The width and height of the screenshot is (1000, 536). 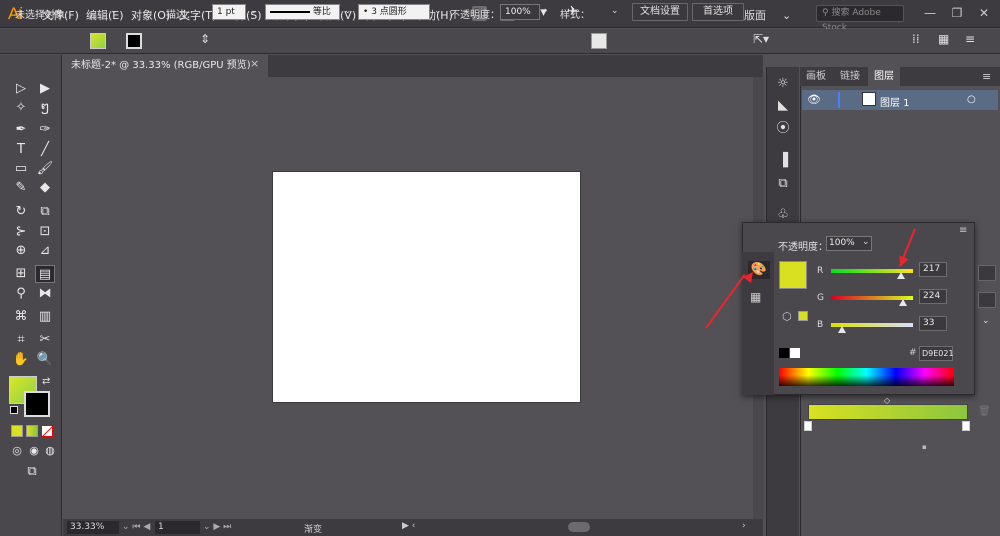 I want to click on perspective-grid-tool-icon: ⊿, so click(x=45, y=251).